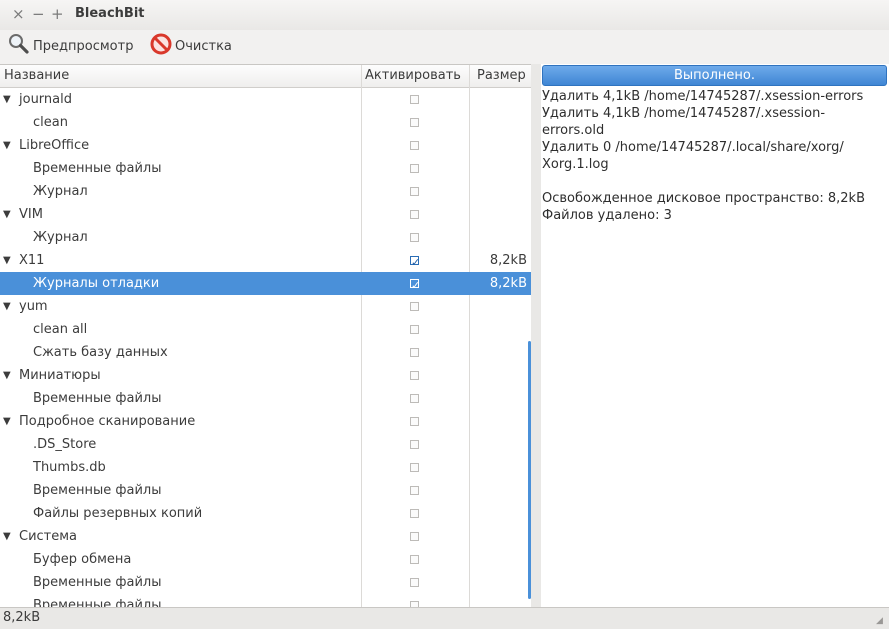 The image size is (889, 629). What do you see at coordinates (36, 76) in the screenshot?
I see `column-header-name: Название` at bounding box center [36, 76].